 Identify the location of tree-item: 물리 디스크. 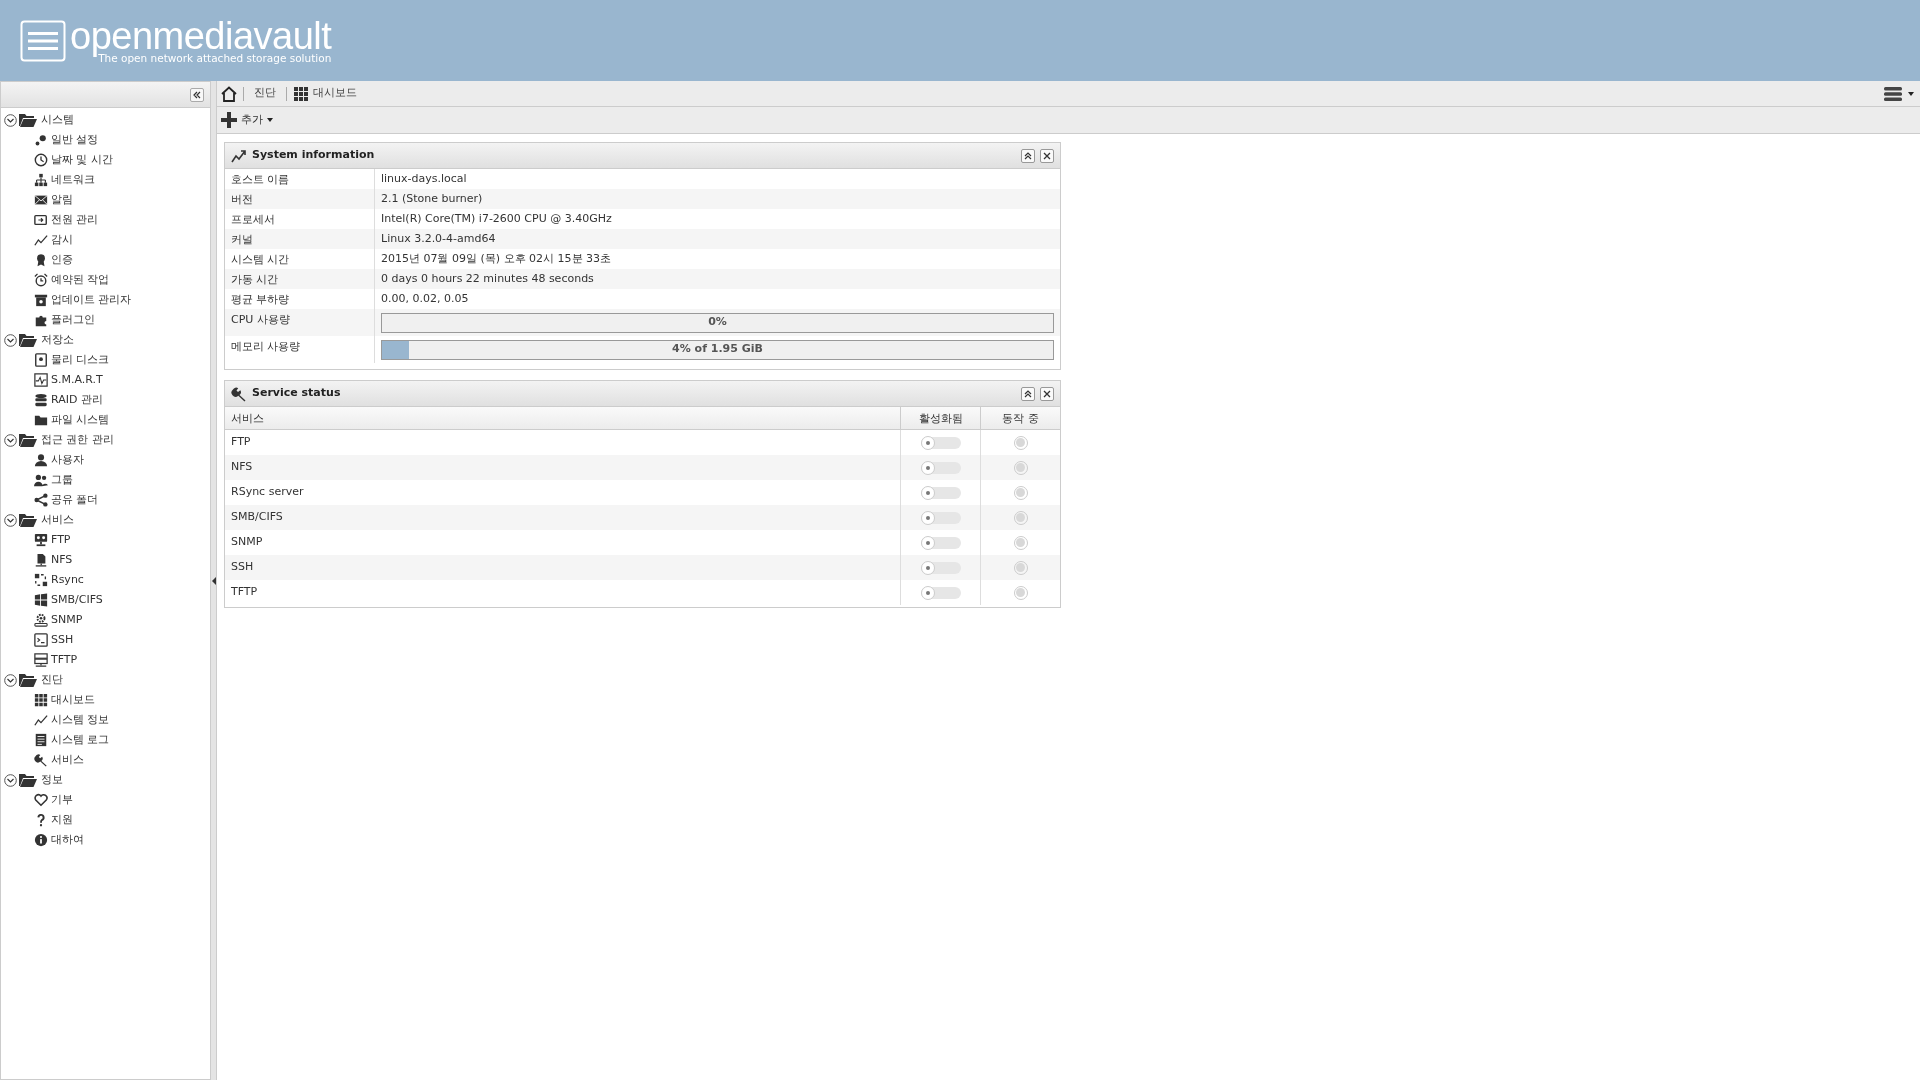
(80, 360).